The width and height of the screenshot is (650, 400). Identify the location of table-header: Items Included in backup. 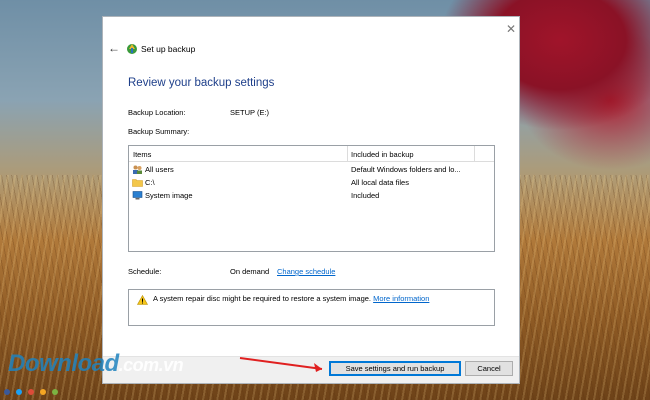
(311, 154).